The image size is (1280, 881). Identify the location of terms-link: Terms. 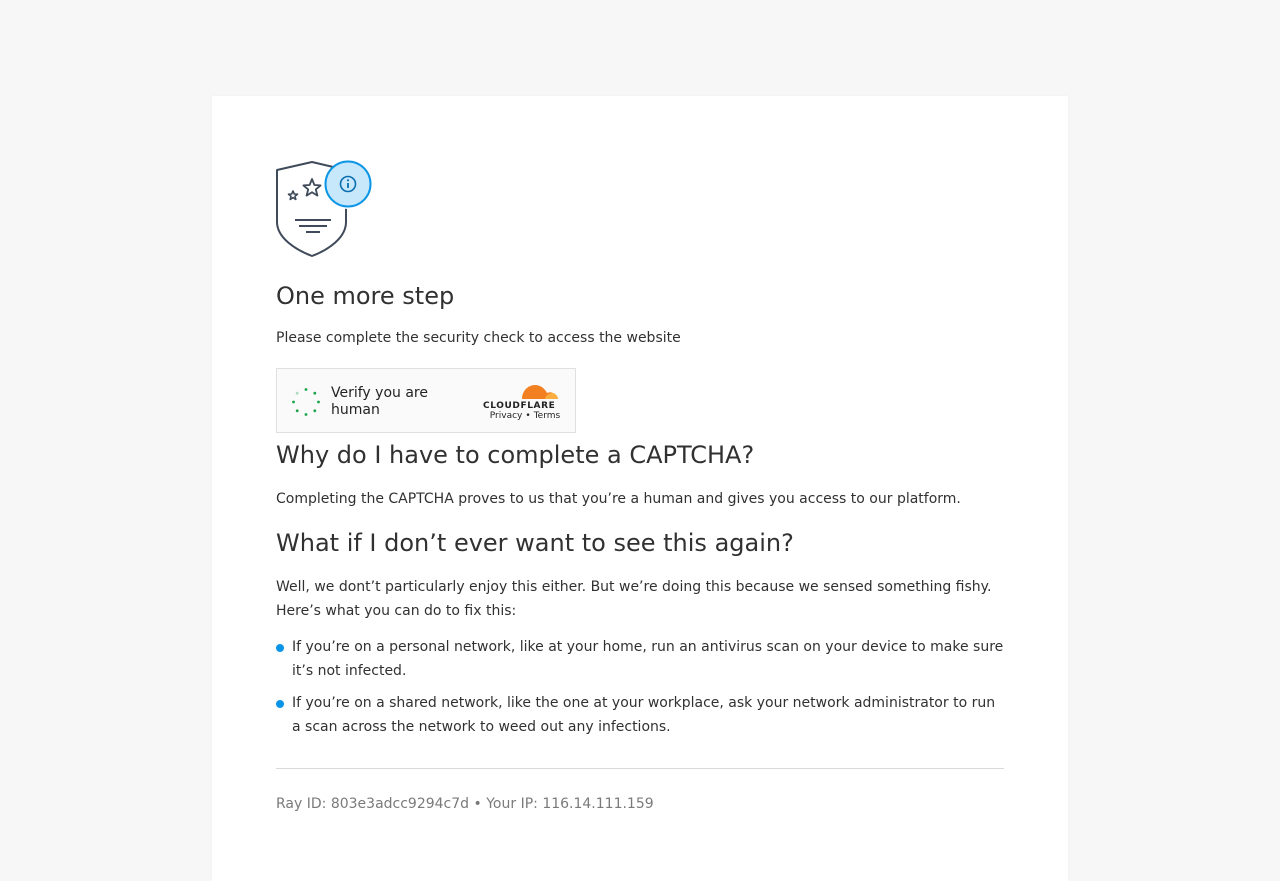
(547, 416).